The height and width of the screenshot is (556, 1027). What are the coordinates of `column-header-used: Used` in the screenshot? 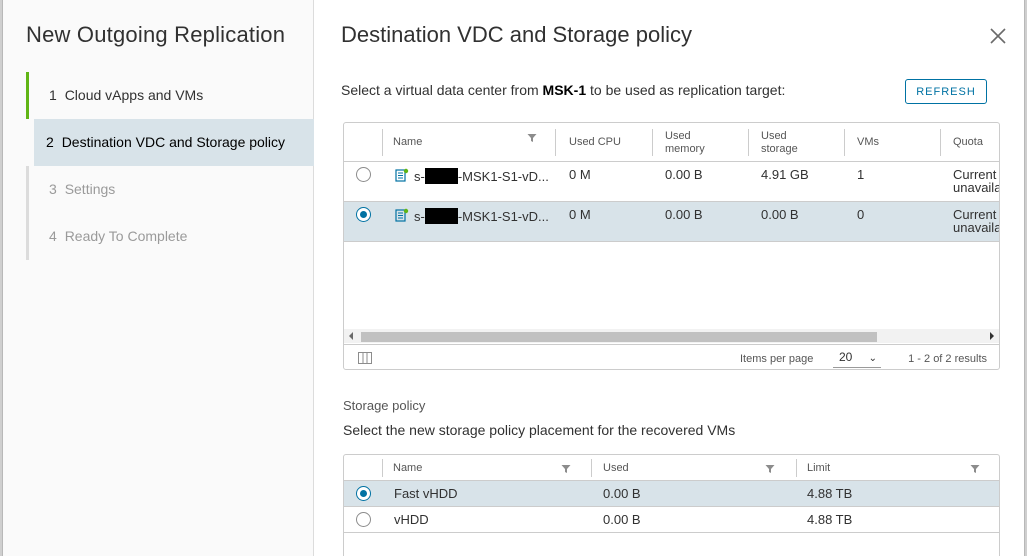 It's located at (692, 468).